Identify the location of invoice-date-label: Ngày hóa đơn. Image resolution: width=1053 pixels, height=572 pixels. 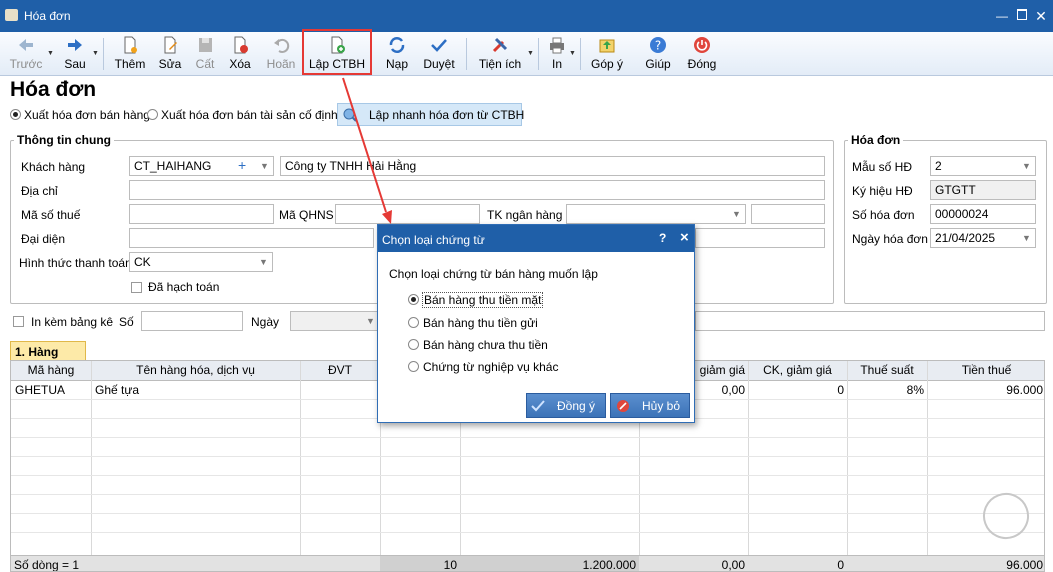
(890, 239).